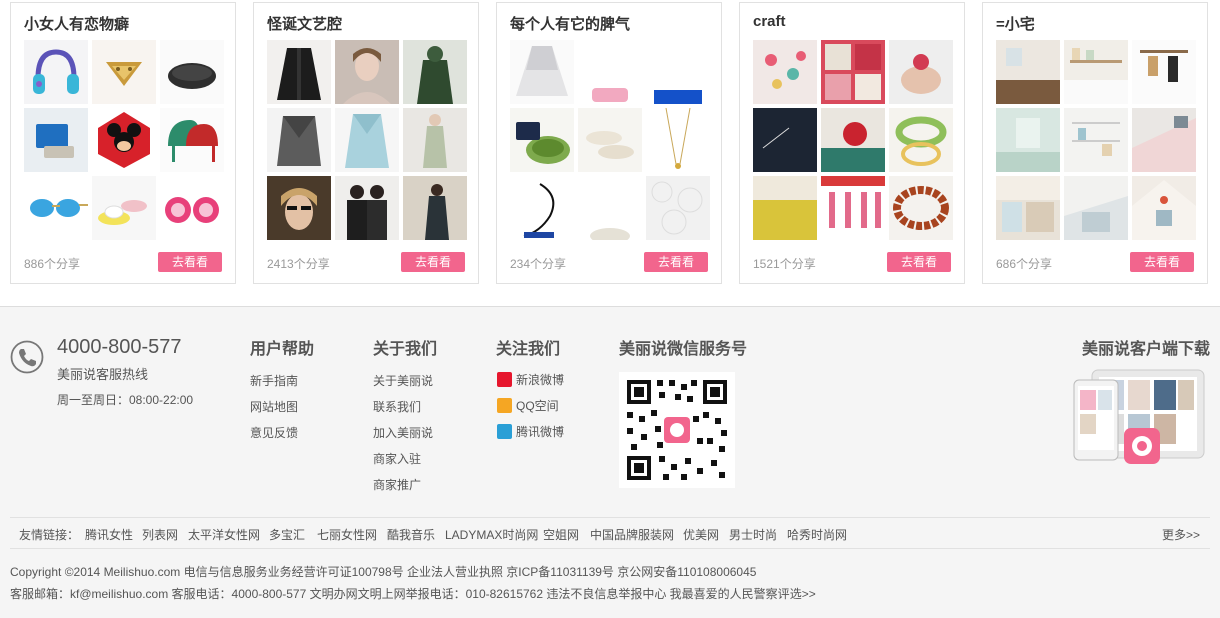  I want to click on black-beret-image, so click(192, 72).